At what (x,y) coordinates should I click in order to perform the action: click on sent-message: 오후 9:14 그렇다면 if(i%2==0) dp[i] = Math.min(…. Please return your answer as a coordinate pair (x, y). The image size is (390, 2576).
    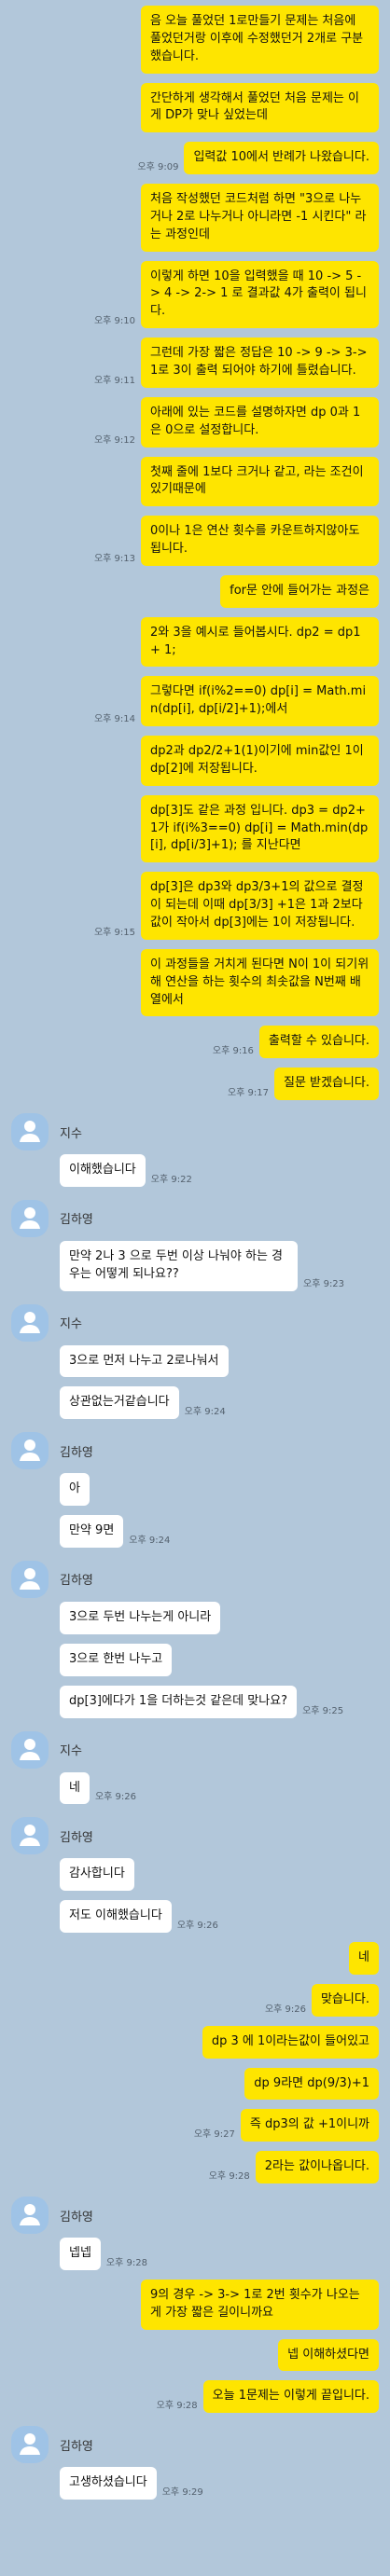
    Looking at the image, I should click on (195, 701).